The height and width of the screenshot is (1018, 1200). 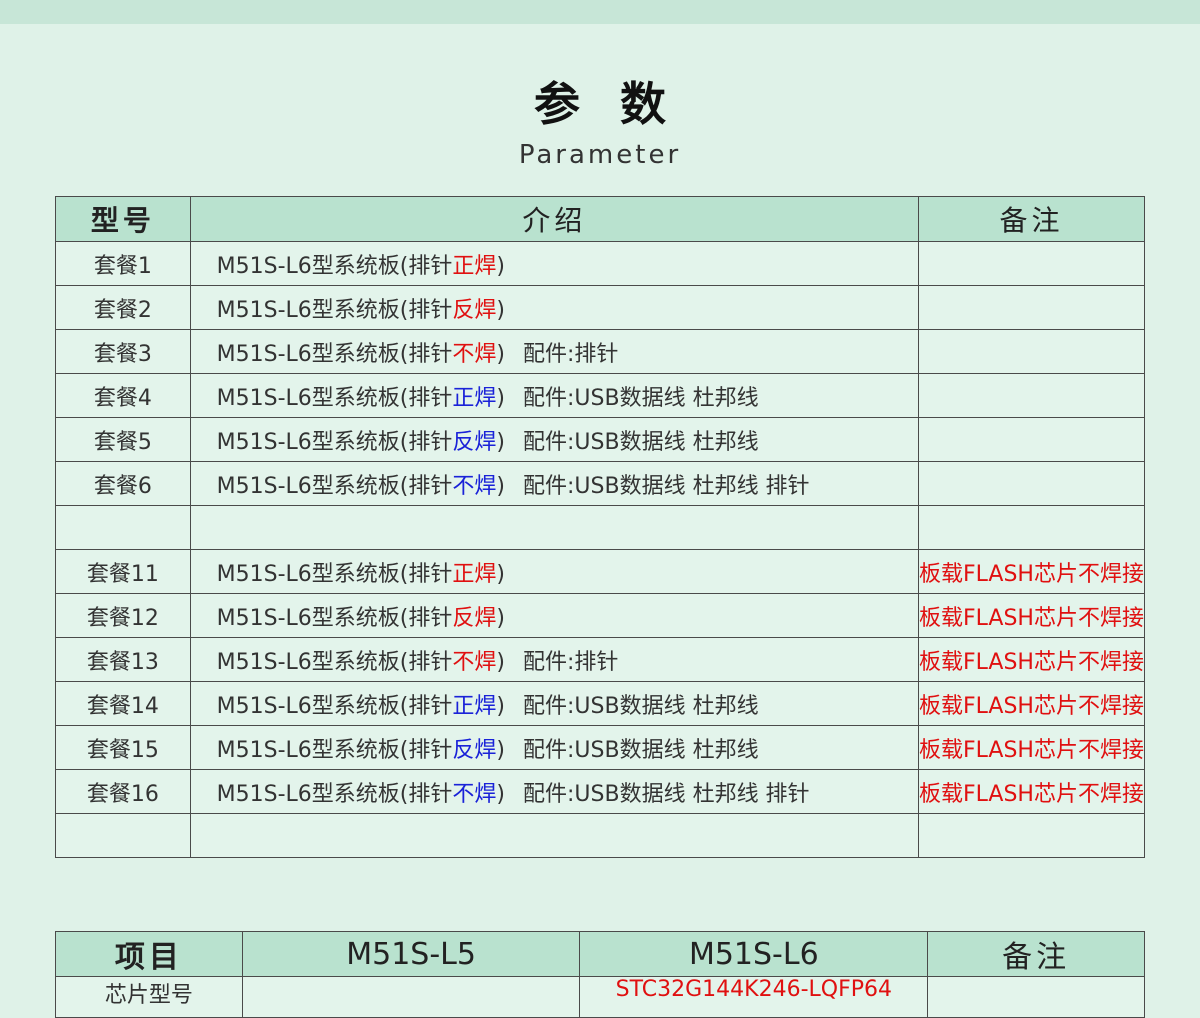 What do you see at coordinates (600, 155) in the screenshot?
I see `page-subtitle: Parameter` at bounding box center [600, 155].